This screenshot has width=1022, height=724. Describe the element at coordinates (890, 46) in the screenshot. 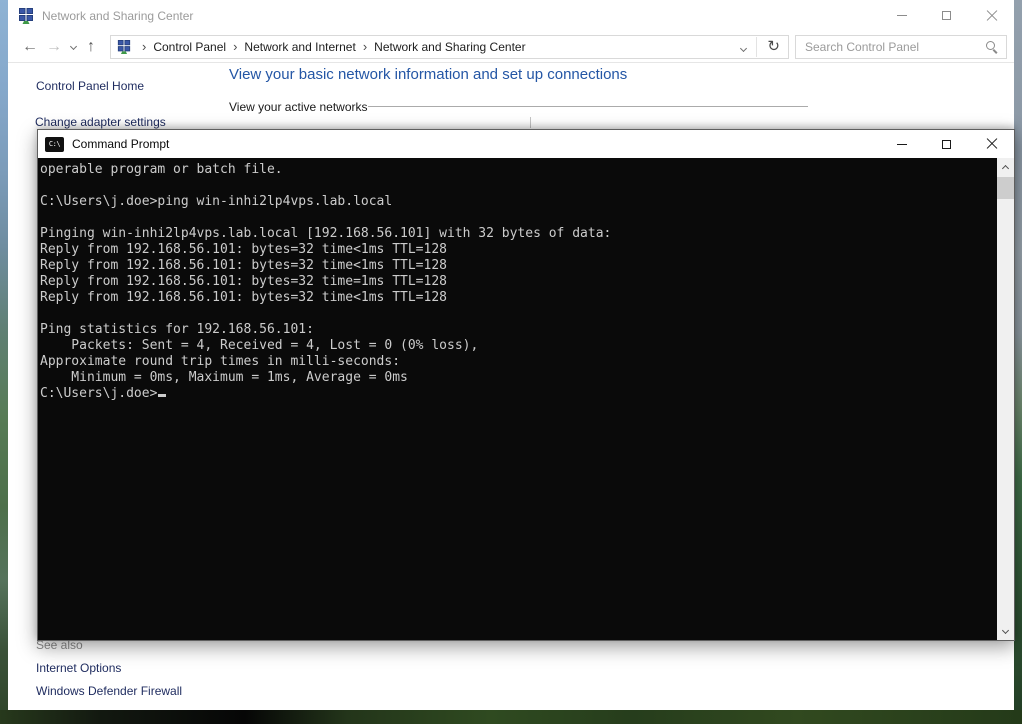

I see `search-input` at that location.